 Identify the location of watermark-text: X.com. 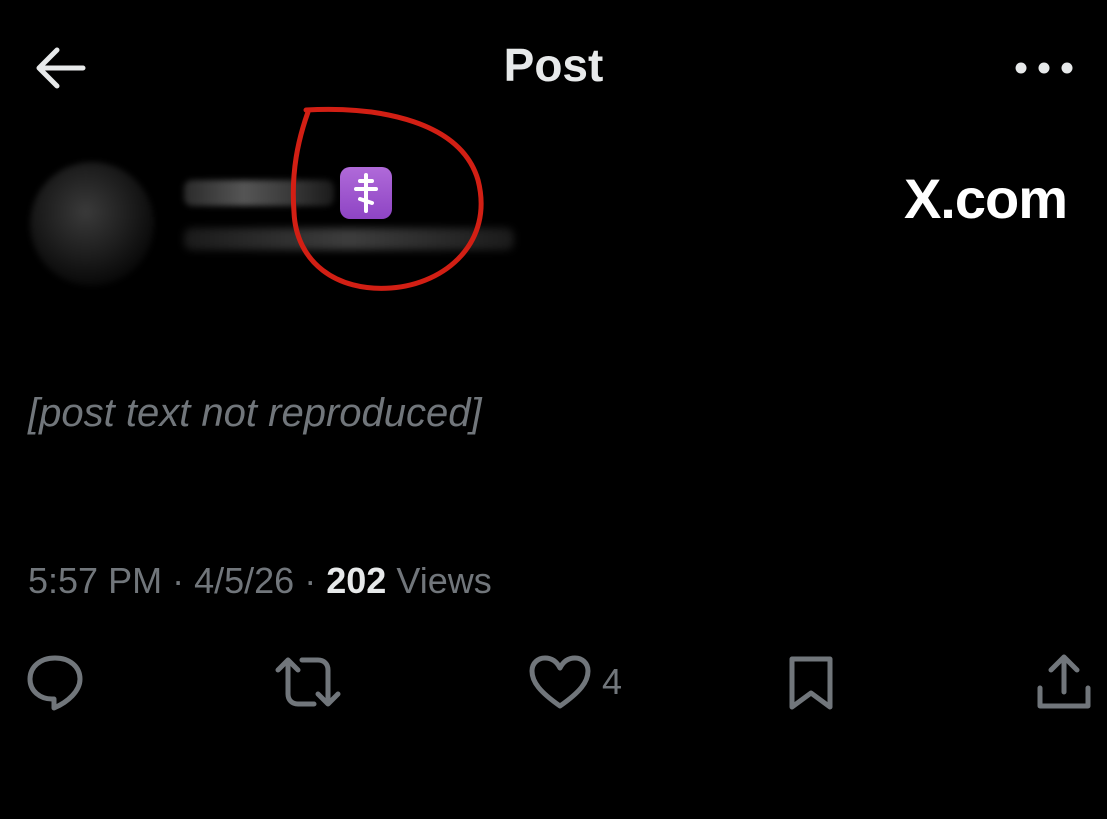
(985, 198).